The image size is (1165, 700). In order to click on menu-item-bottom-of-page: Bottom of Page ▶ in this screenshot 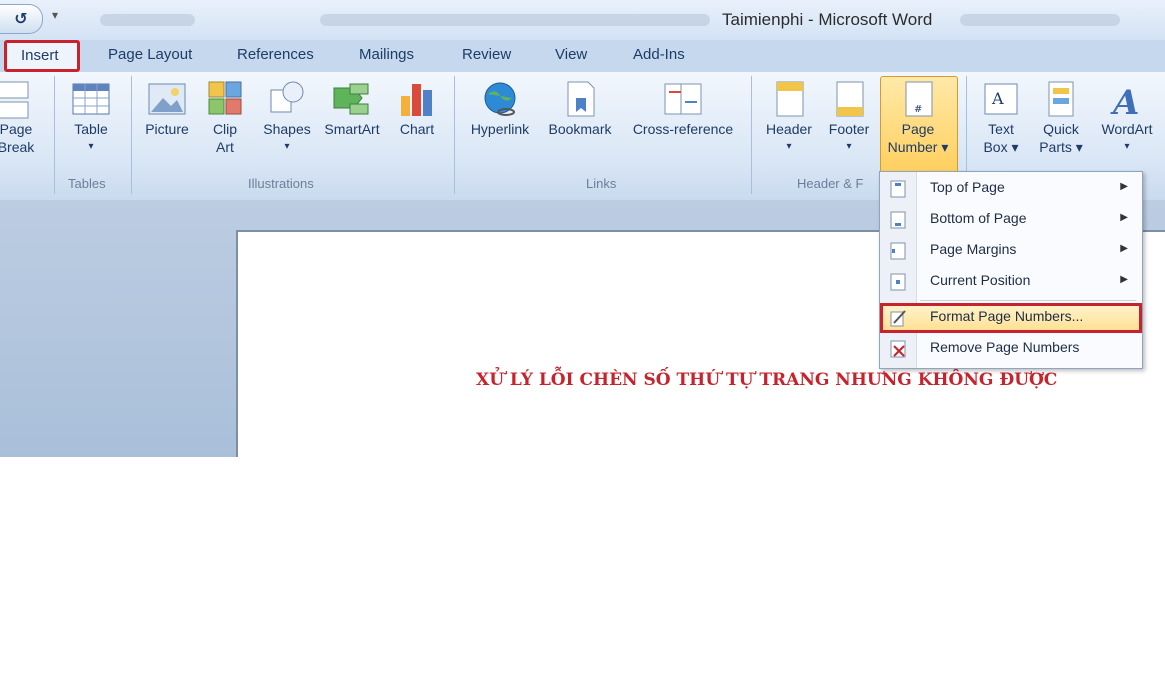, I will do `click(1011, 220)`.